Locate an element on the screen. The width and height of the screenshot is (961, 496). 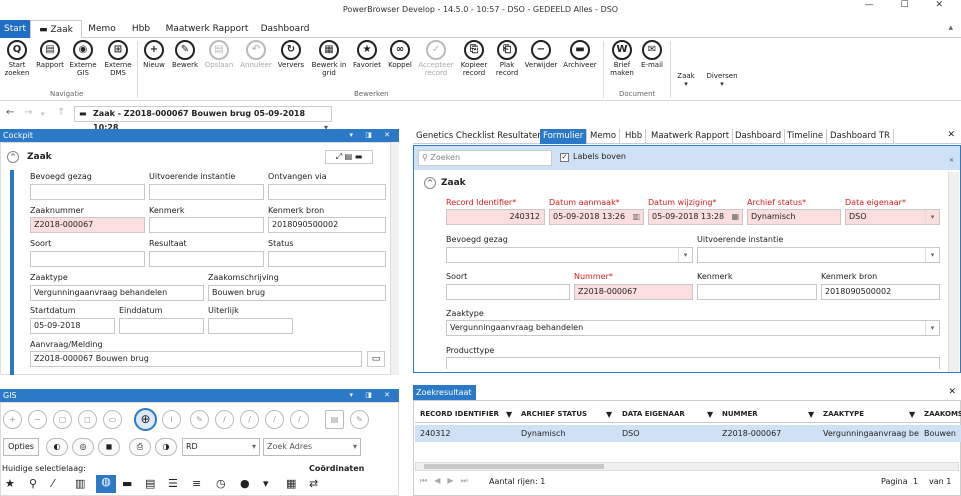
zoek-adres-select: Zoek Adres ▾ is located at coordinates (312, 447).